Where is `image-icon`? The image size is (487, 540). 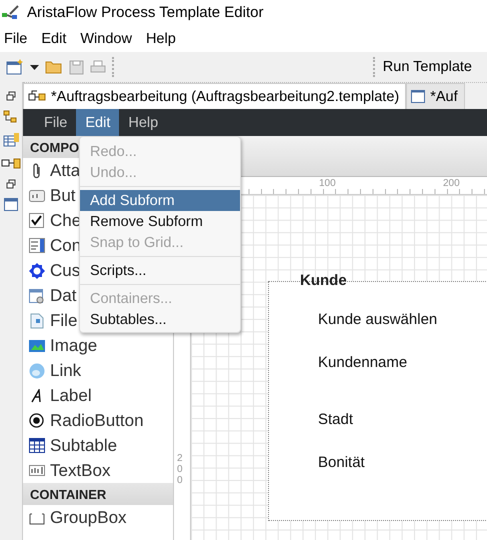
image-icon is located at coordinates (36, 346).